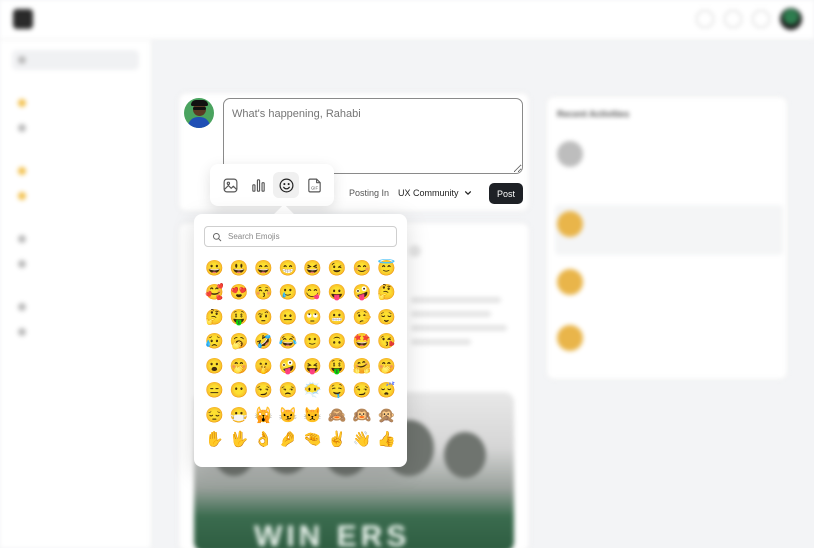 The image size is (814, 548). What do you see at coordinates (386, 415) in the screenshot?
I see `emoji-option: 🙊` at bounding box center [386, 415].